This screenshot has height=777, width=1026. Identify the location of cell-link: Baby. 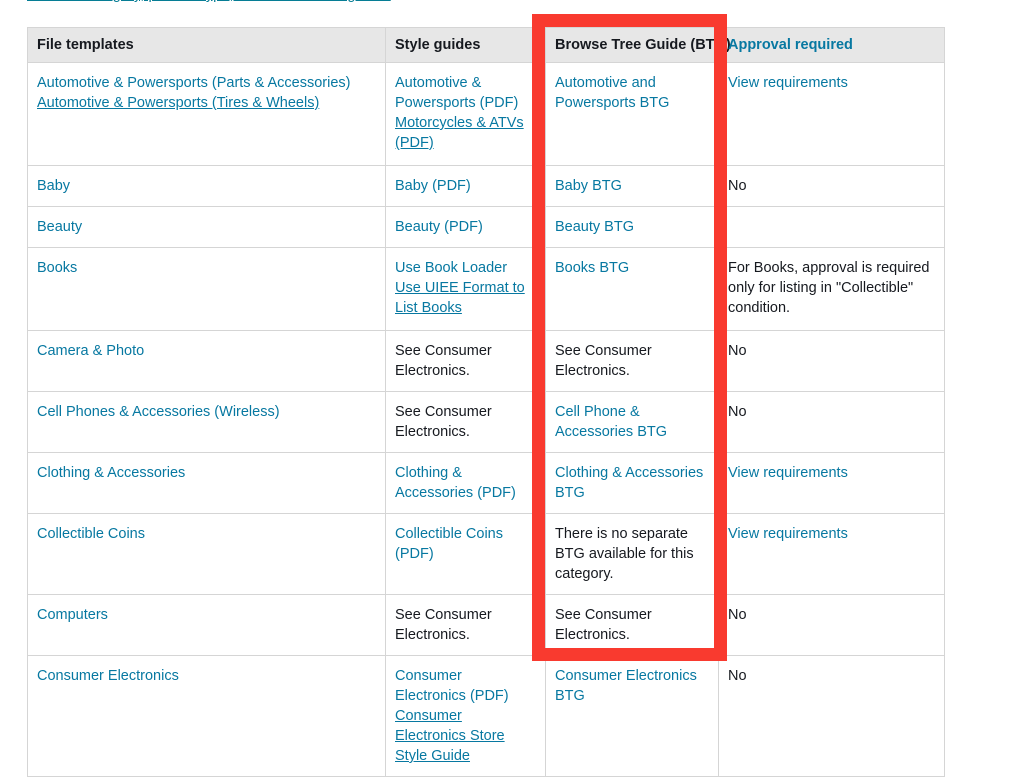
(206, 186).